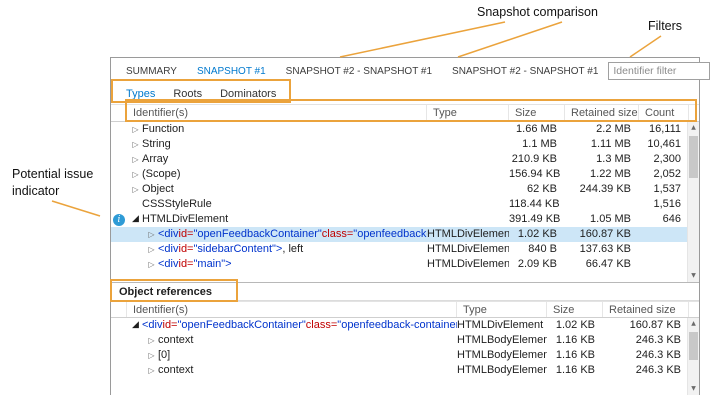 Image resolution: width=712 pixels, height=404 pixels. Describe the element at coordinates (165, 291) in the screenshot. I see `object-references-title: Object references` at that location.